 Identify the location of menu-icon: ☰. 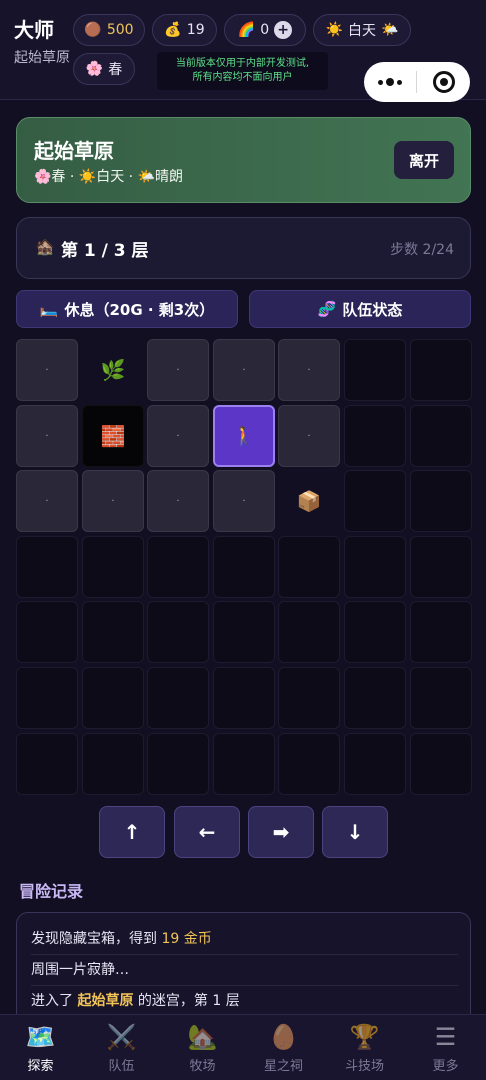
(445, 1037).